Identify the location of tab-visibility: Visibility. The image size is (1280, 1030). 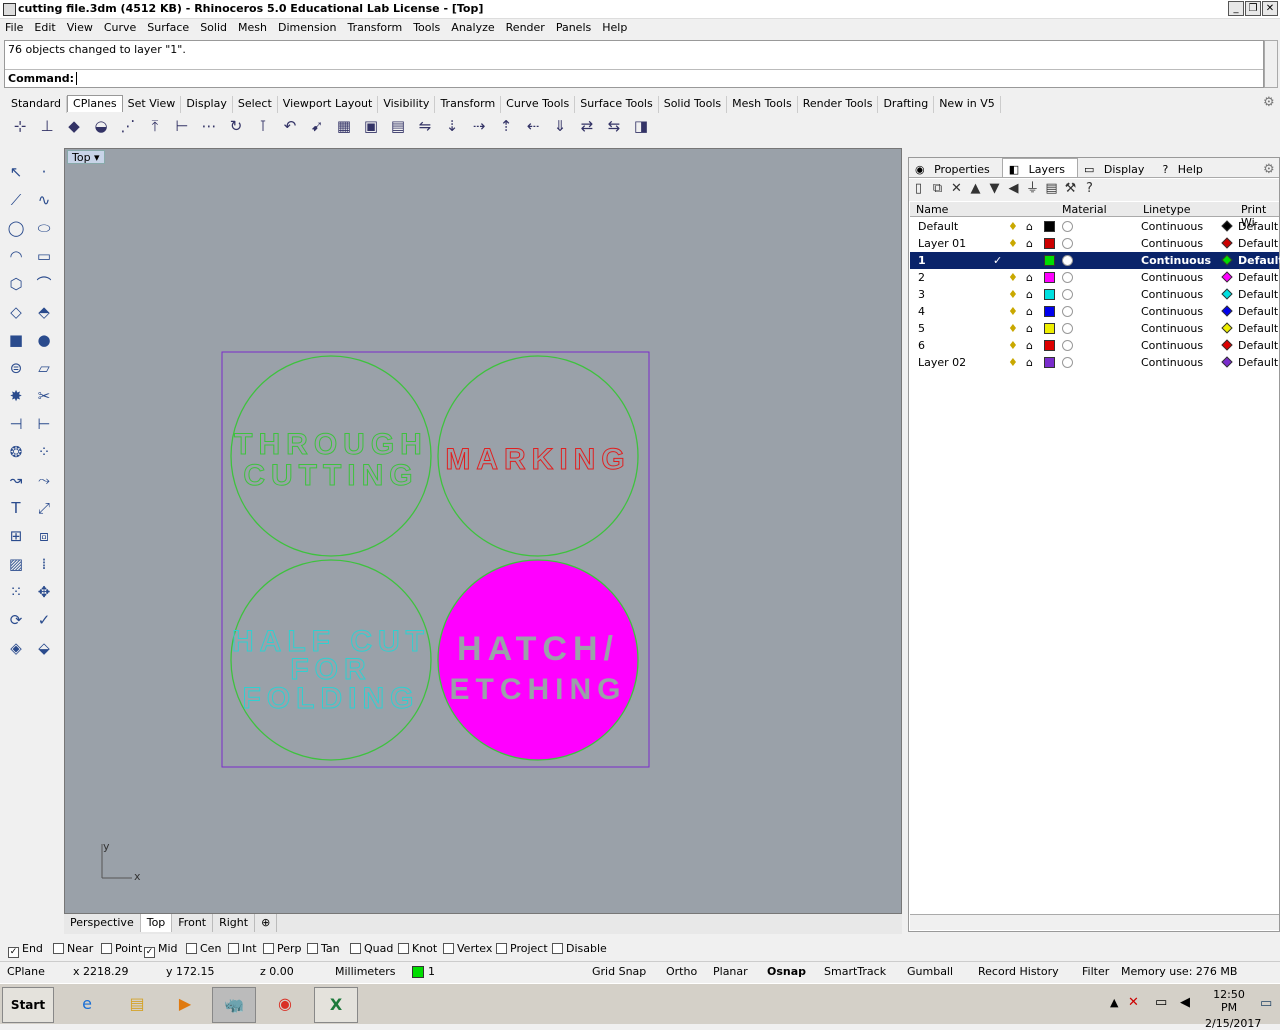
(407, 104).